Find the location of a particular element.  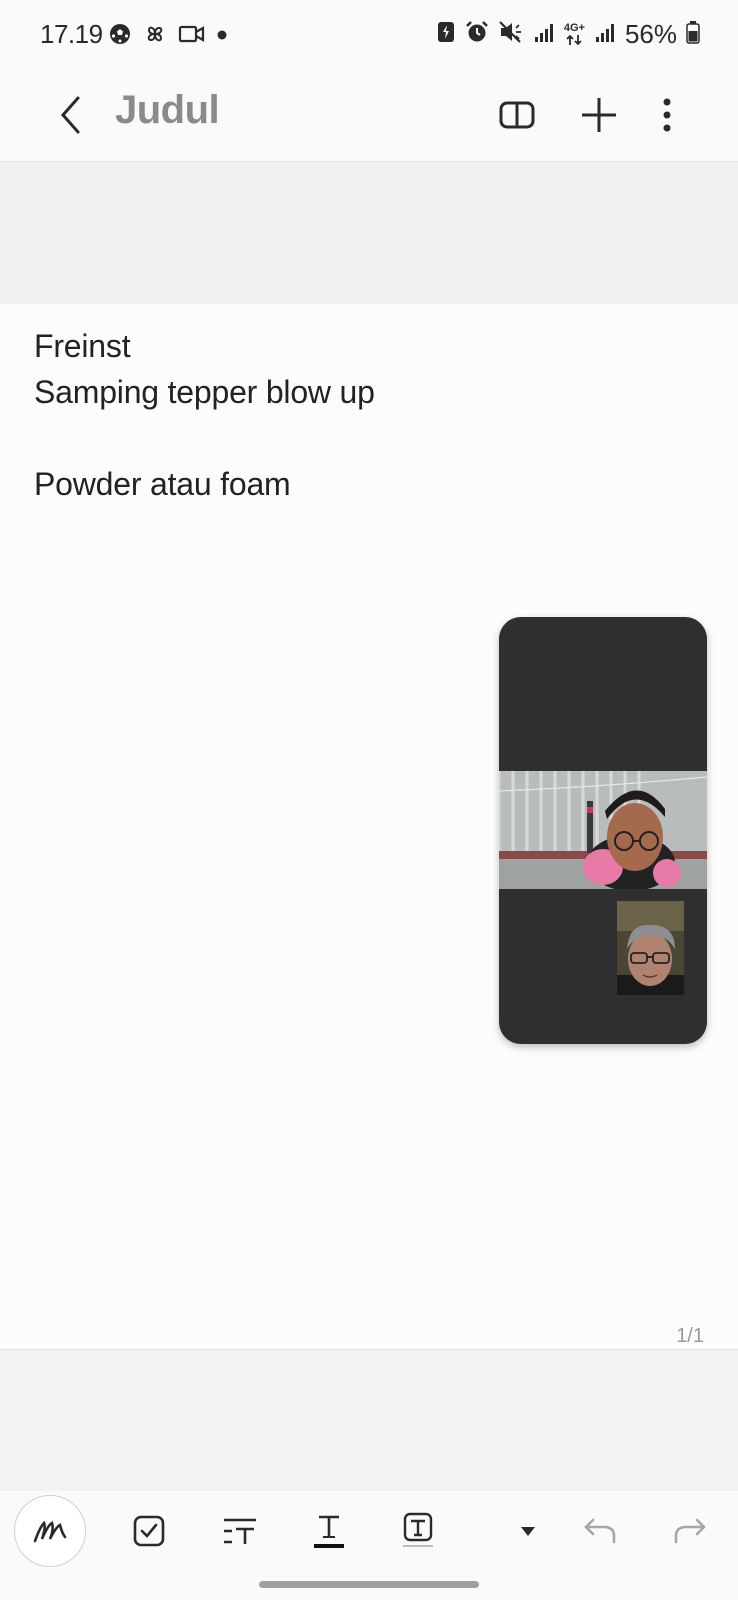

text-underline-icon is located at coordinates (329, 1531).